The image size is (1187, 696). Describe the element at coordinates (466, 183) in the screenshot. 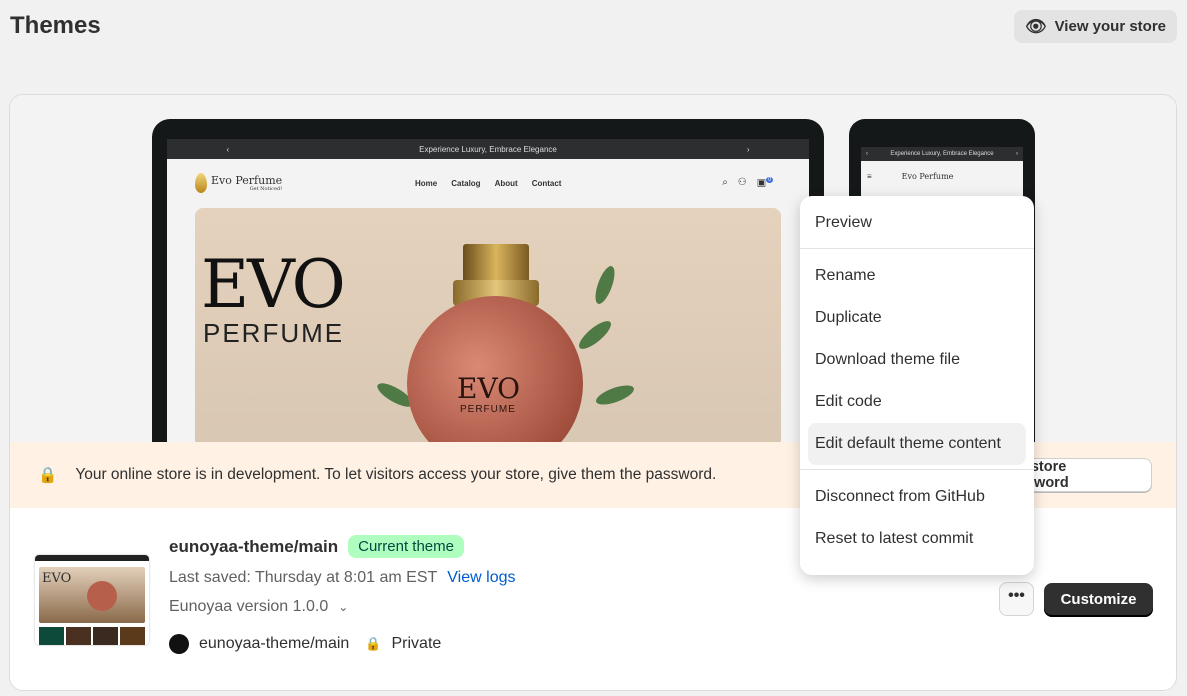

I see `nav-catalog: Catalog` at that location.